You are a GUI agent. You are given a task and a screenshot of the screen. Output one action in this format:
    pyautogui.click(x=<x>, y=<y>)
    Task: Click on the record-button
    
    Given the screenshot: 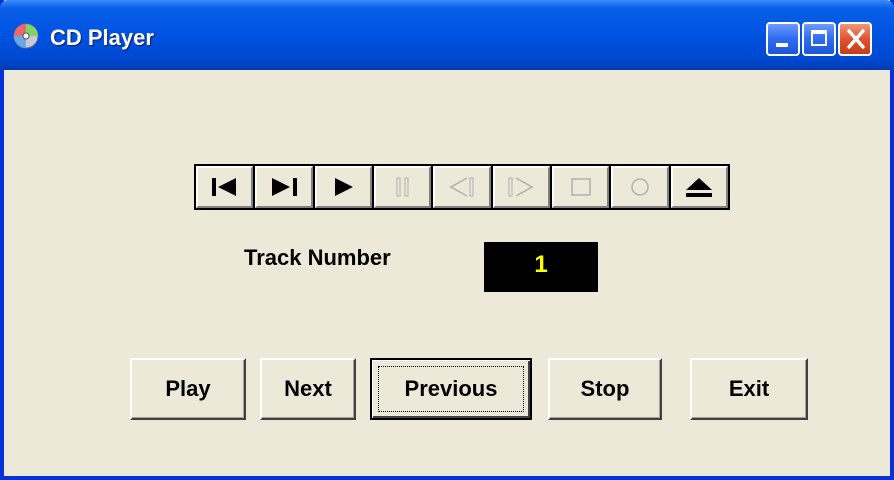 What is the action you would take?
    pyautogui.click(x=640, y=187)
    